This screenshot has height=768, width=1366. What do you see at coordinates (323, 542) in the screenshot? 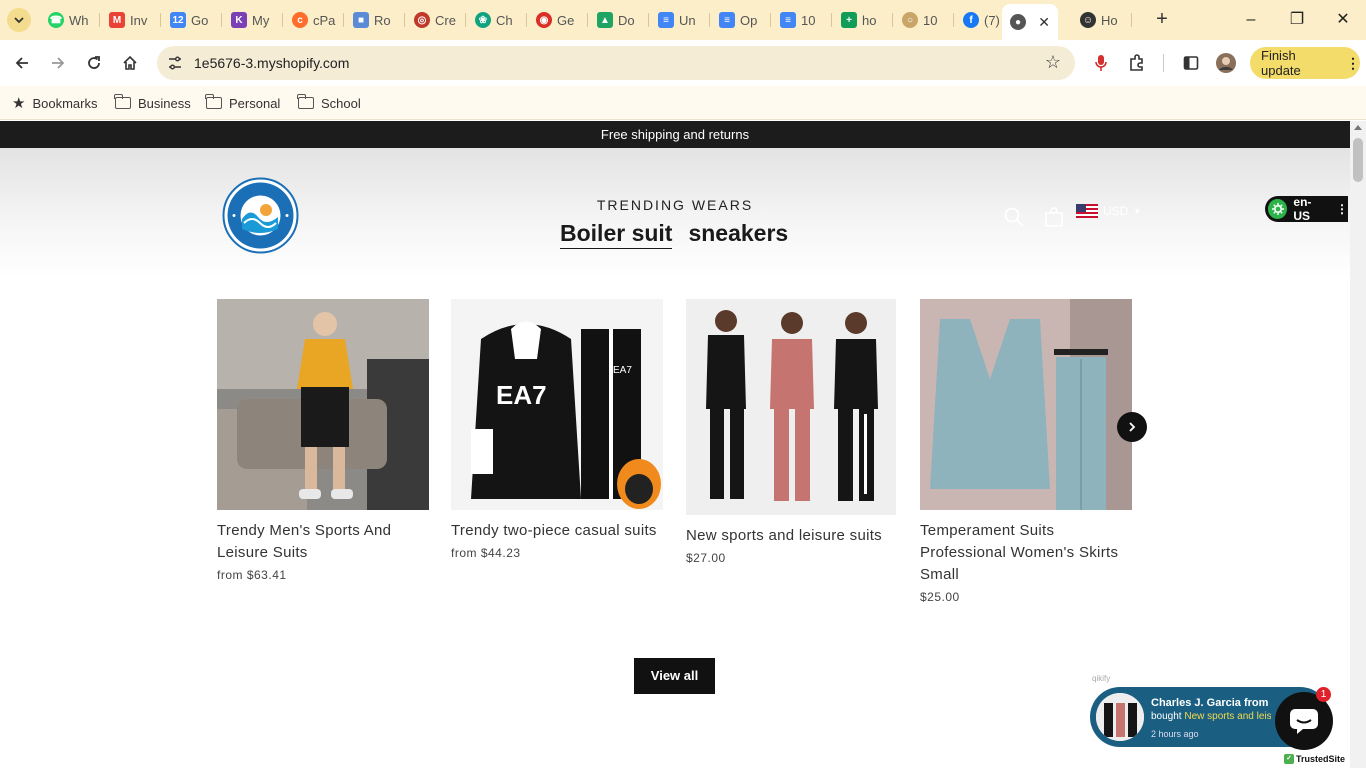
I see `product-name: Trendy Men's Sports And Leisure Suits` at bounding box center [323, 542].